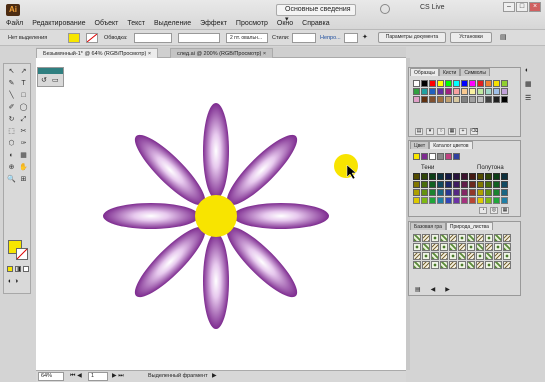 The image size is (545, 382). Describe the element at coordinates (11, 179) in the screenshot. I see `zoom-tool-icon: 🔍` at that location.